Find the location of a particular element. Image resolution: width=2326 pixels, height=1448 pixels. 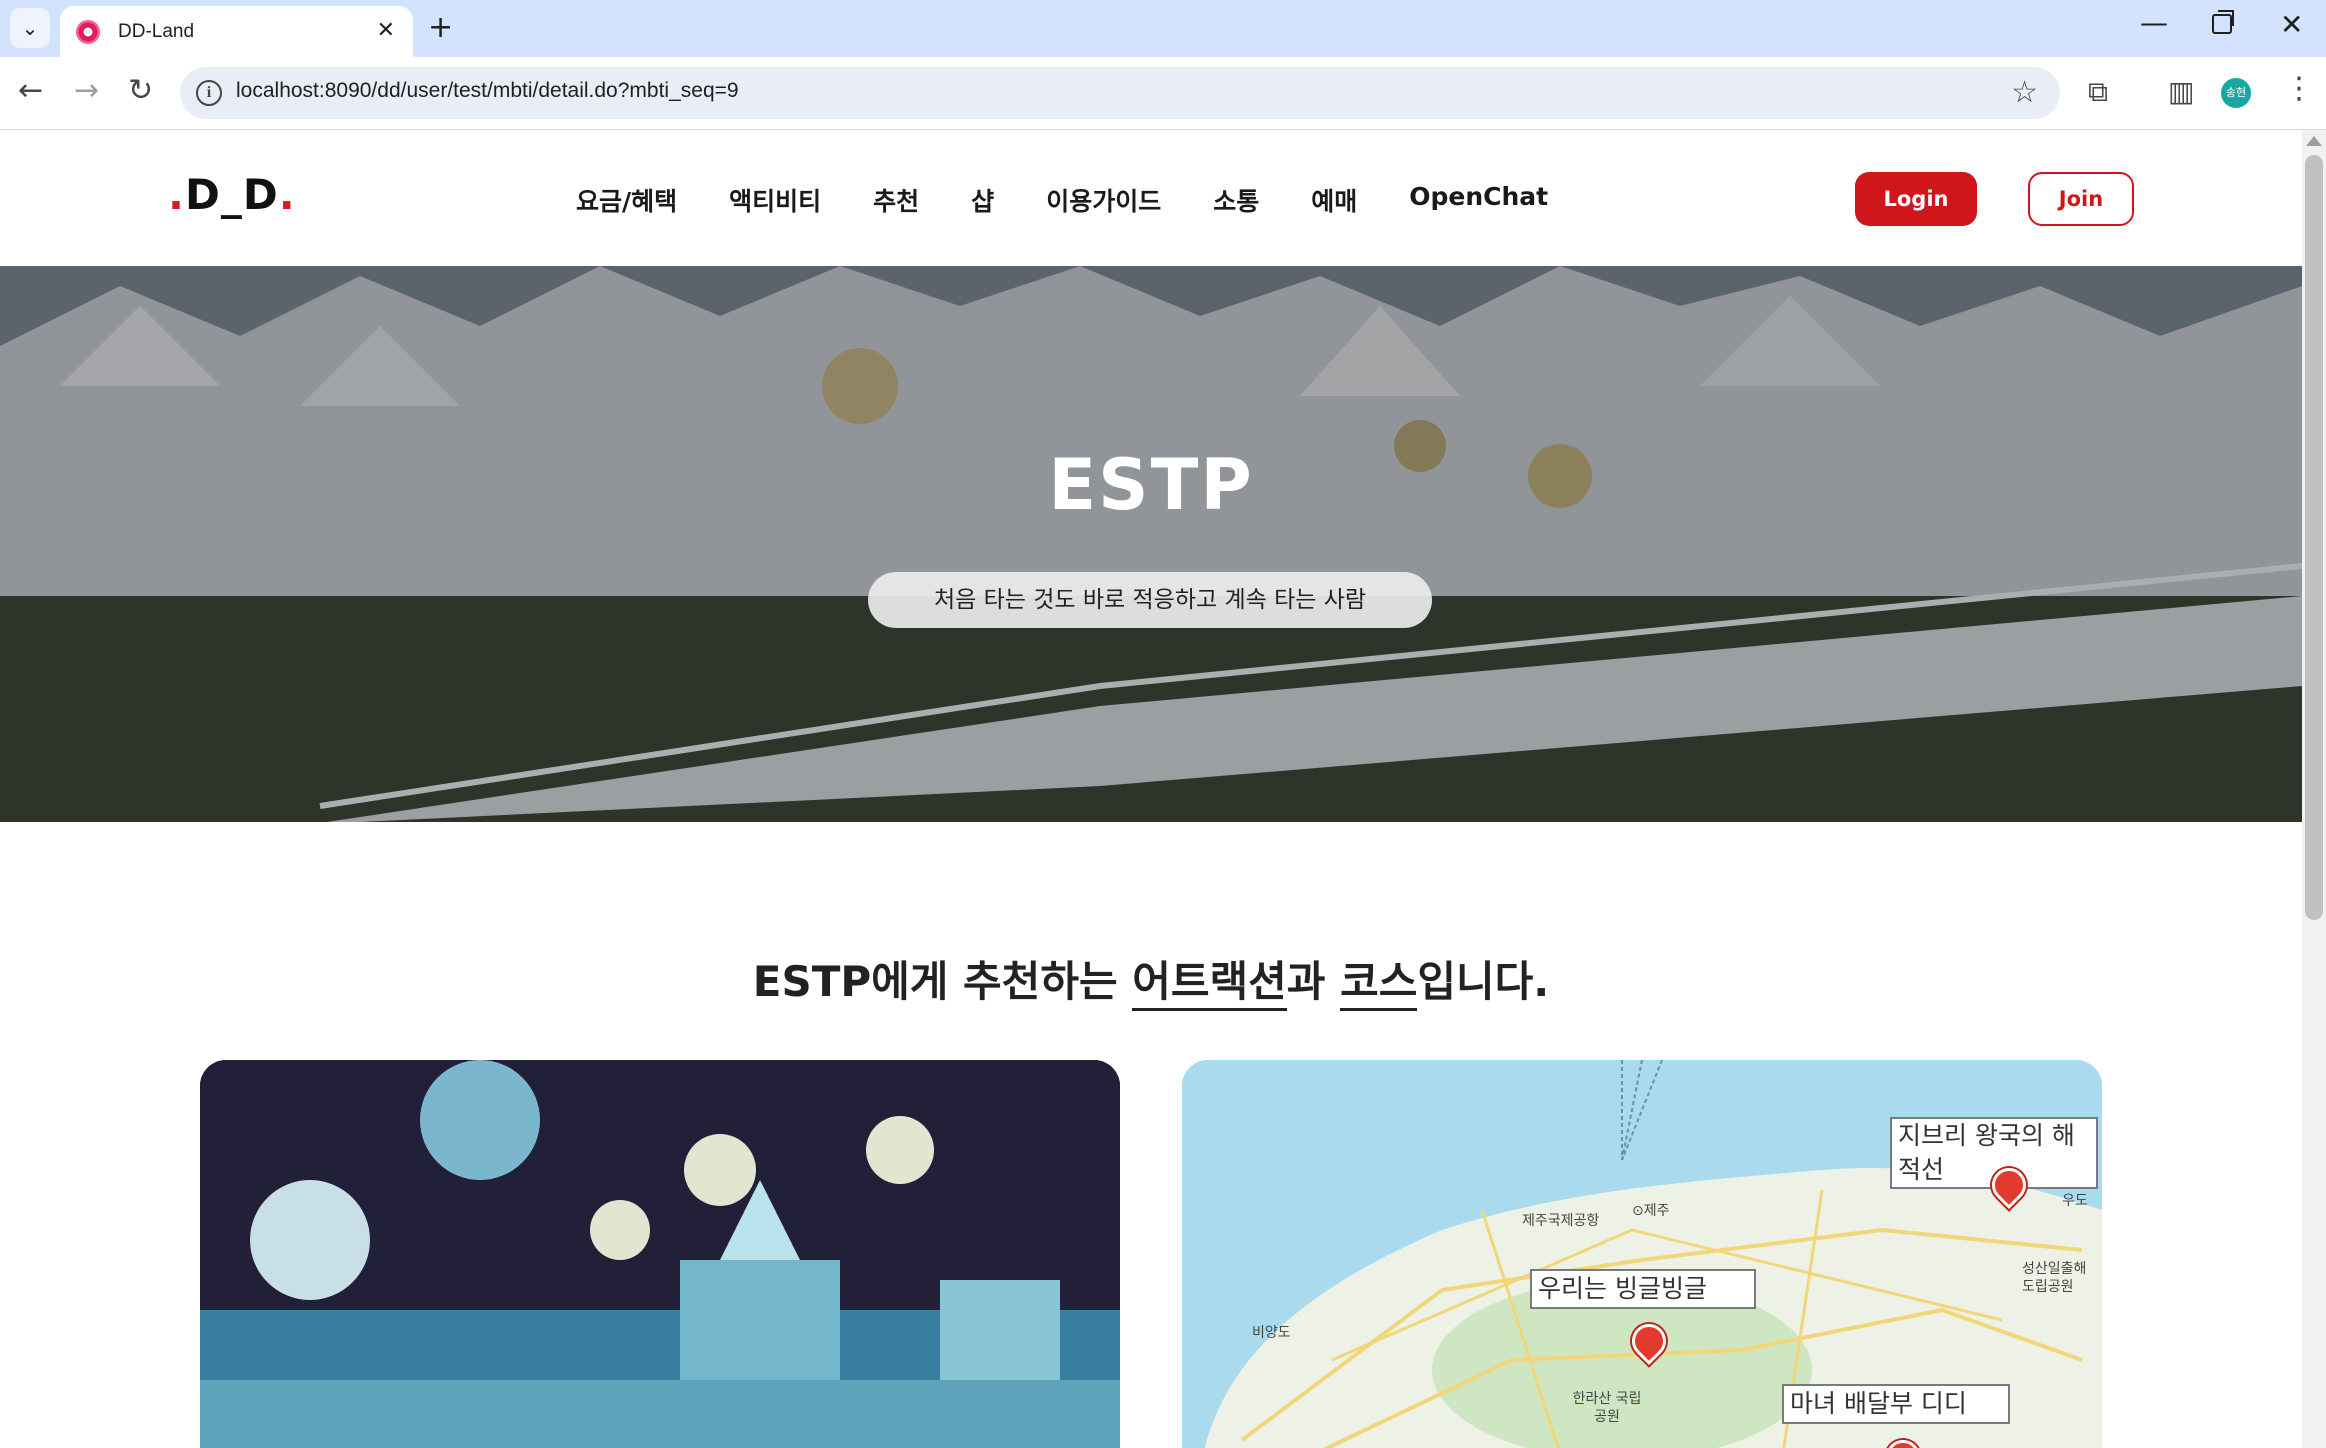

window-close-icon: ✕ is located at coordinates (2291, 24).